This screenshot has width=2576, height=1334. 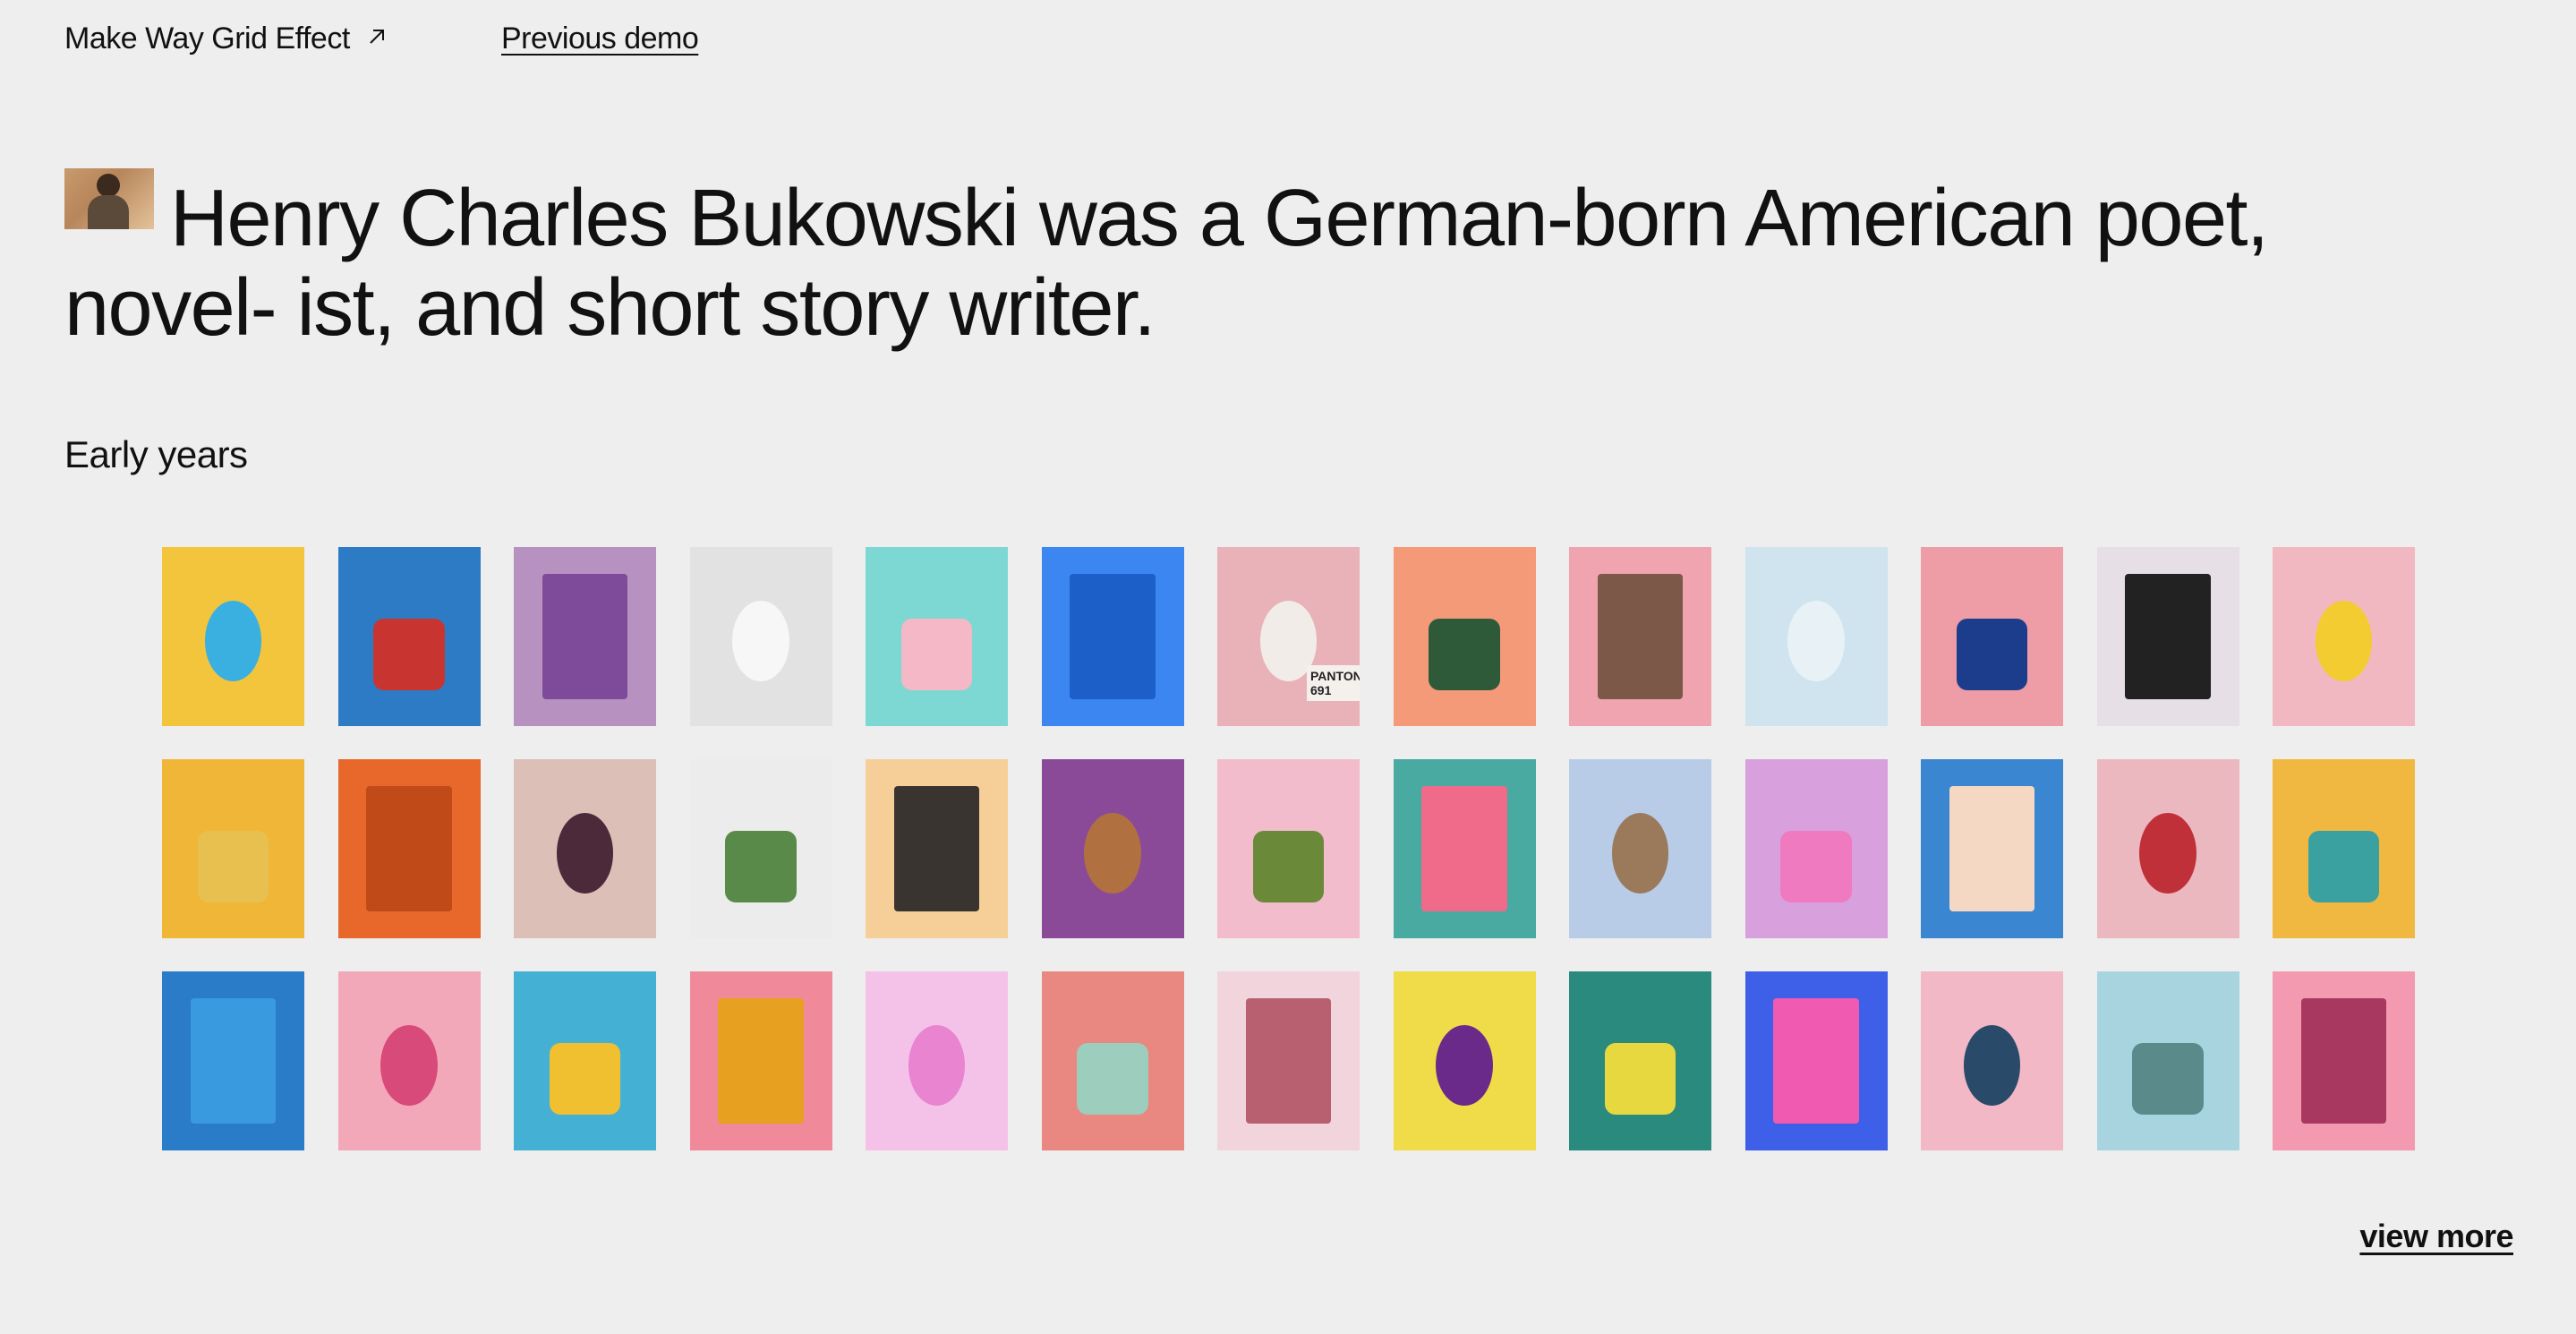 I want to click on grid-image-yellow-chair, so click(x=760, y=1061).